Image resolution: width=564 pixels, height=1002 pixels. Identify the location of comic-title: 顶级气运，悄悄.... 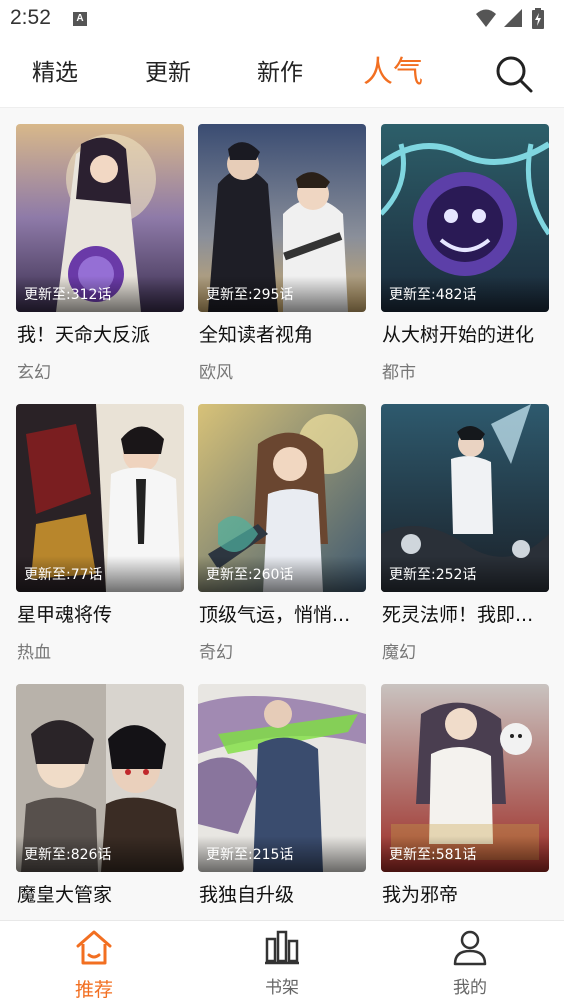
(275, 615).